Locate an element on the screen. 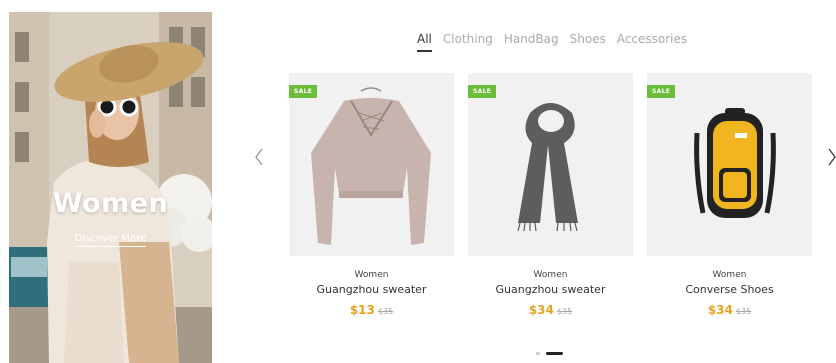 The image size is (836, 363). carousel-next-button is located at coordinates (832, 159).